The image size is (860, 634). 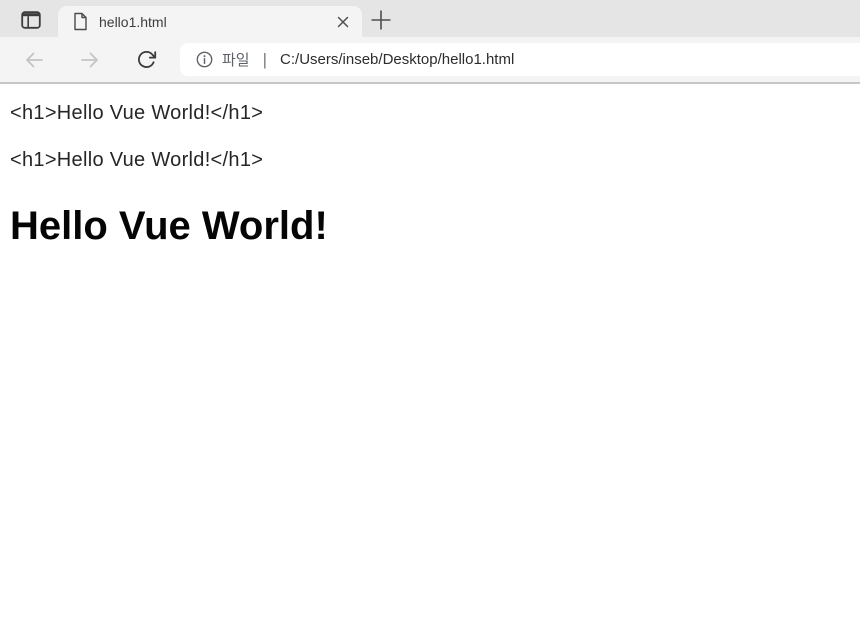 What do you see at coordinates (397, 59) in the screenshot?
I see `url-text: C:/Users/inseb/Desktop/hello1.html` at bounding box center [397, 59].